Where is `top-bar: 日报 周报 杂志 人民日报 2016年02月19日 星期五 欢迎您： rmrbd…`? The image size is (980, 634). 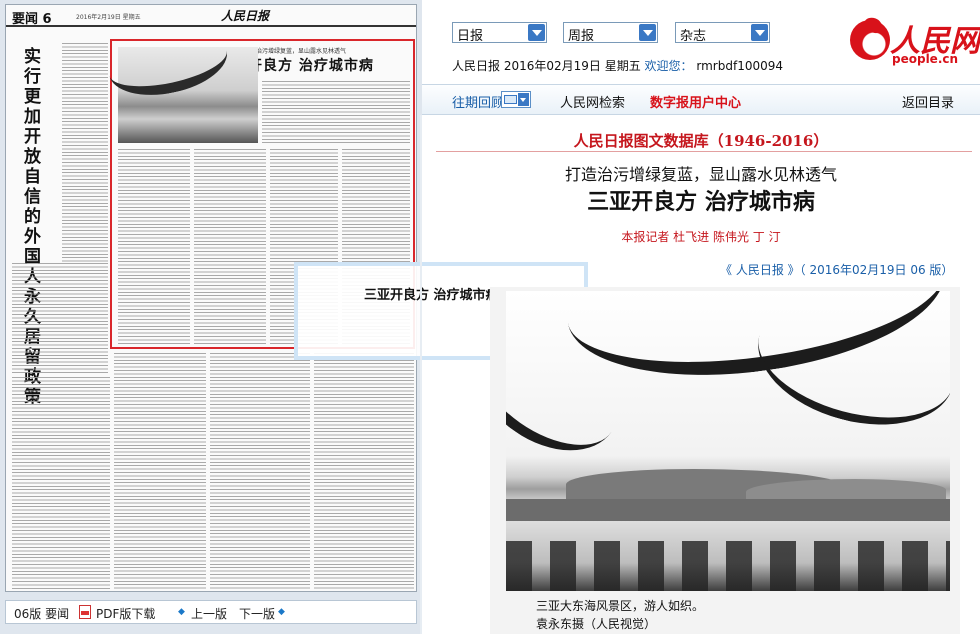
top-bar: 日报 周报 杂志 人民日报 2016年02月19日 星期五 欢迎您： rmrbd… is located at coordinates (701, 42).